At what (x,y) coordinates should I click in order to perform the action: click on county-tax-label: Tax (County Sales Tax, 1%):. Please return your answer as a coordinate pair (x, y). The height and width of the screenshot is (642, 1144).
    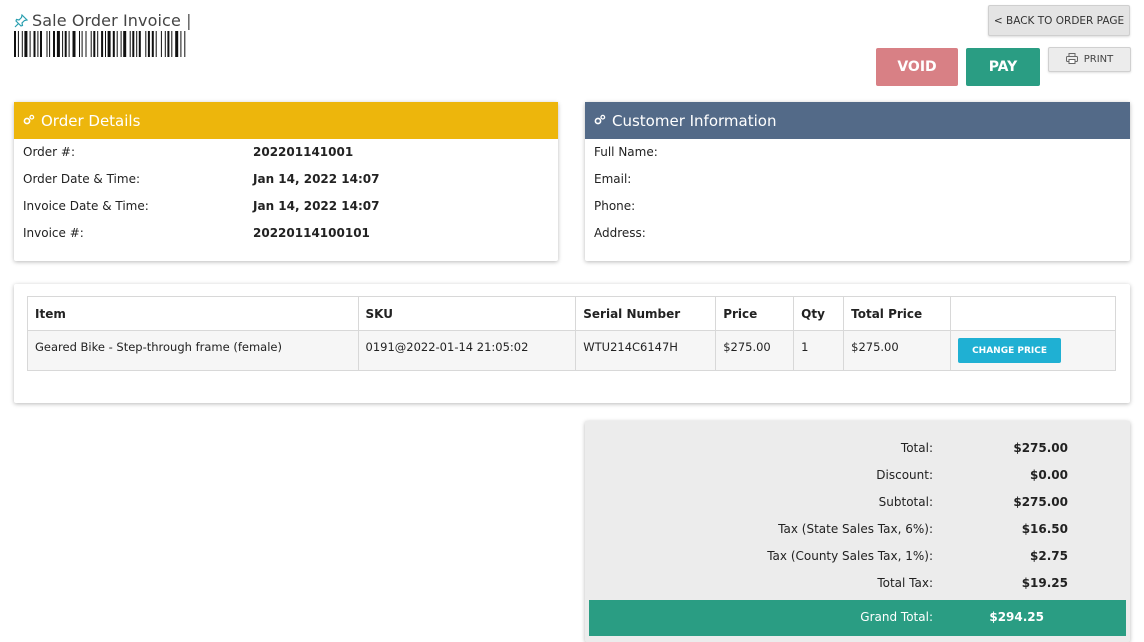
    Looking at the image, I should click on (850, 556).